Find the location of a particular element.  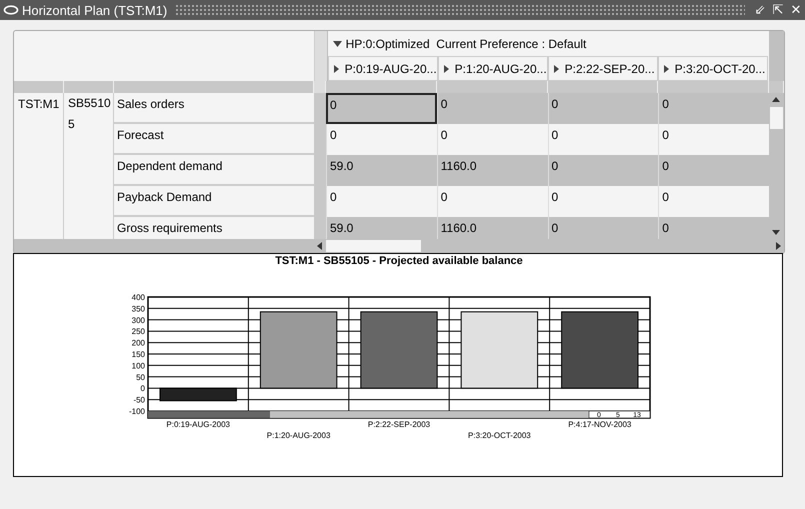

item-cell-text: SB55105 is located at coordinates (90, 114).